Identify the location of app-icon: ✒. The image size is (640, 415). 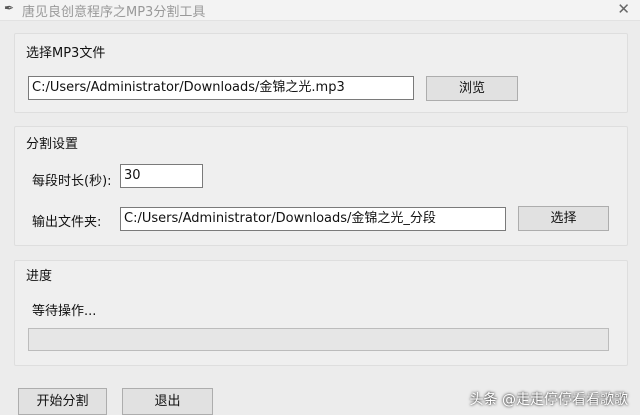
(9, 8).